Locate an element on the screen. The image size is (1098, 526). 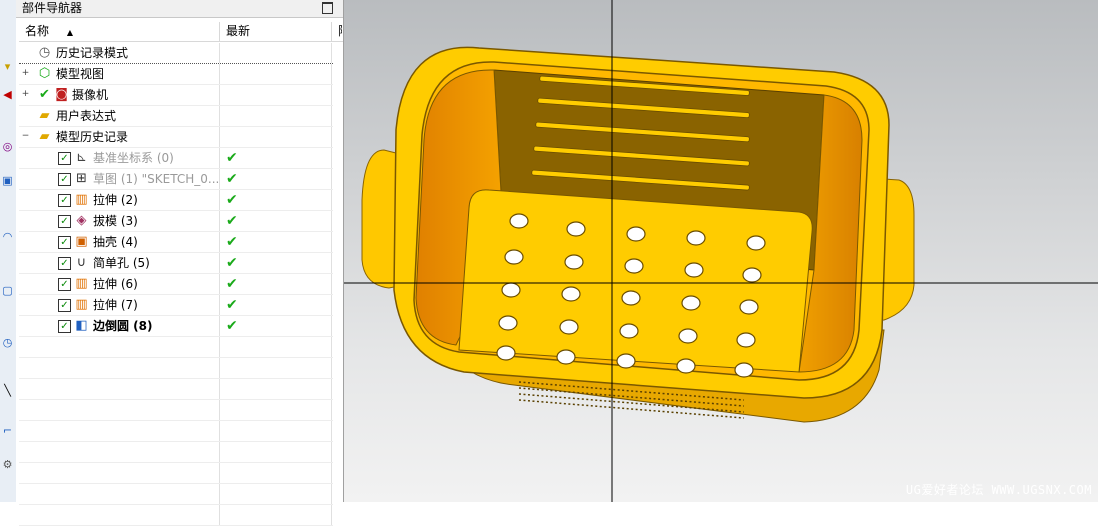
feature-row: ✓ ⊾ 基准坐标系 (0) ✔ is located at coordinates (176, 158).